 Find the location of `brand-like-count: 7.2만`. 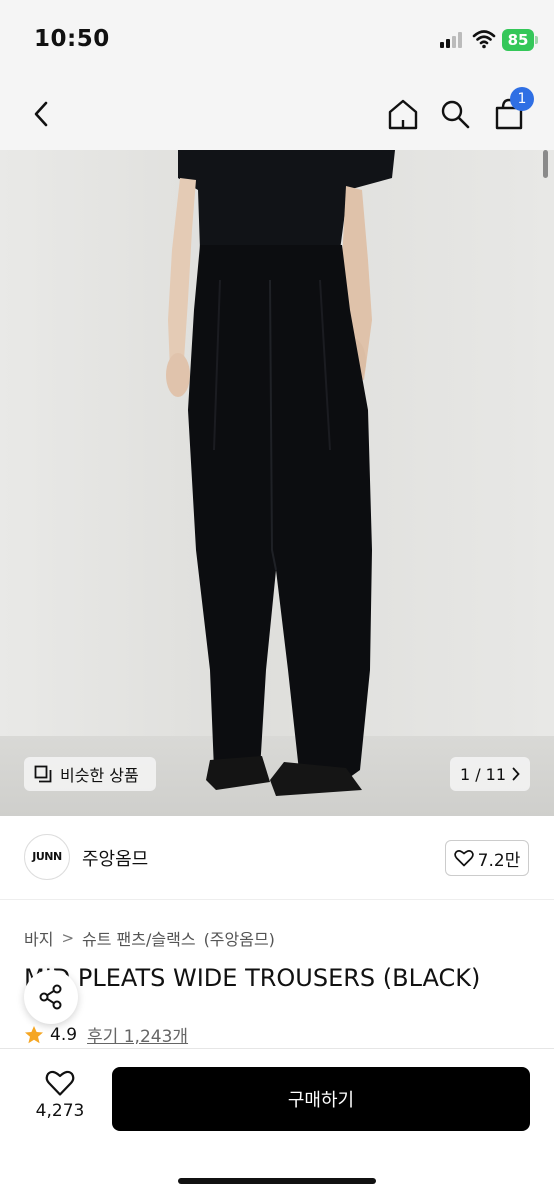

brand-like-count: 7.2만 is located at coordinates (499, 860).